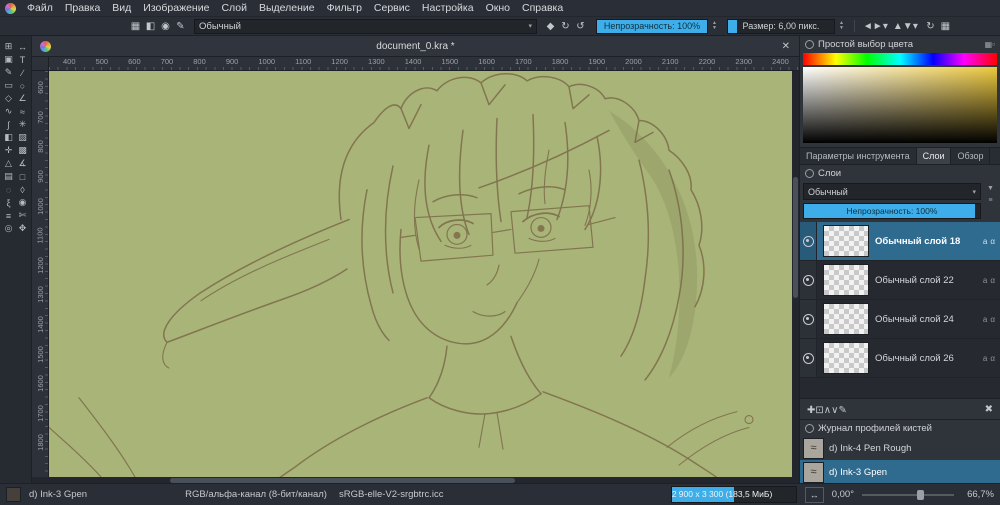  What do you see at coordinates (714, 26) in the screenshot?
I see `opacity-spin-buttons: ▲ ▼` at bounding box center [714, 26].